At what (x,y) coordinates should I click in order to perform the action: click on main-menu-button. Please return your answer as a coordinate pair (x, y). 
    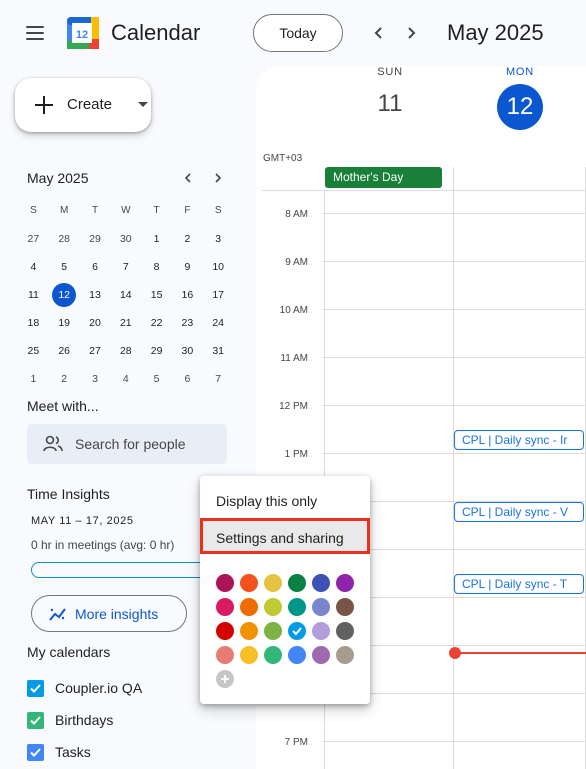
    Looking at the image, I should click on (35, 33).